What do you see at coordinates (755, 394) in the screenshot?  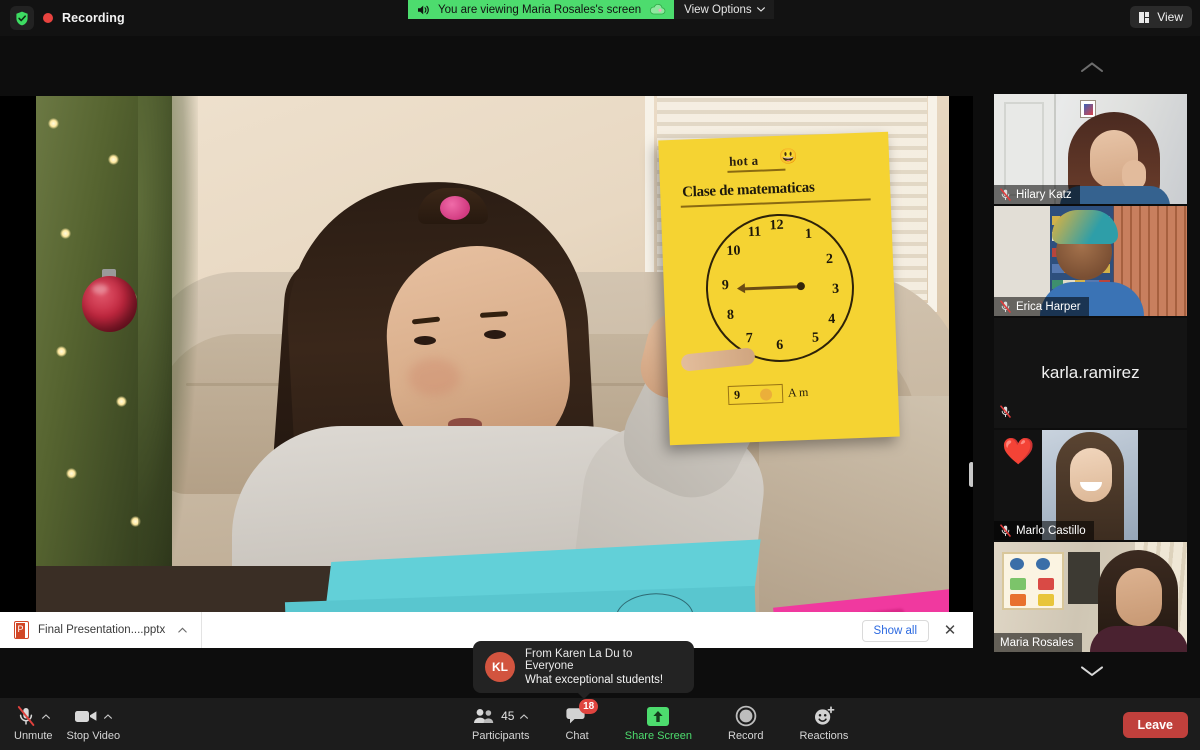 I see `poster-time-box: 9` at bounding box center [755, 394].